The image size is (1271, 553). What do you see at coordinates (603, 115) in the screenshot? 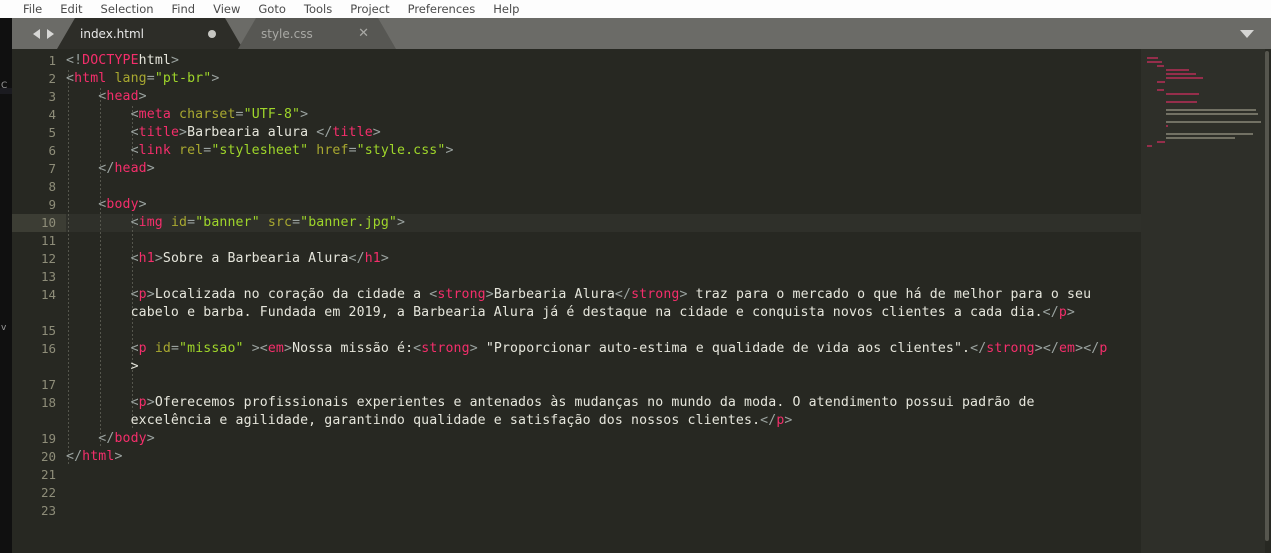
I see `code-line: <meta charset="UTF-8">` at bounding box center [603, 115].